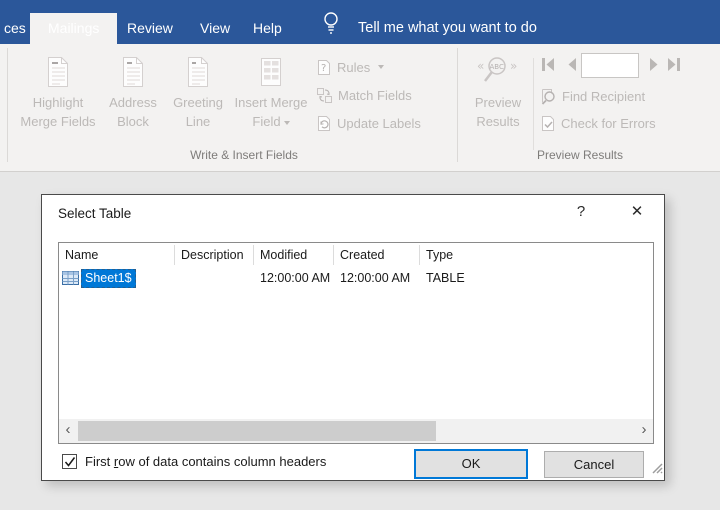 Image resolution: width=720 pixels, height=510 pixels. I want to click on greeting-line-button: Greeting Line, so click(198, 107).